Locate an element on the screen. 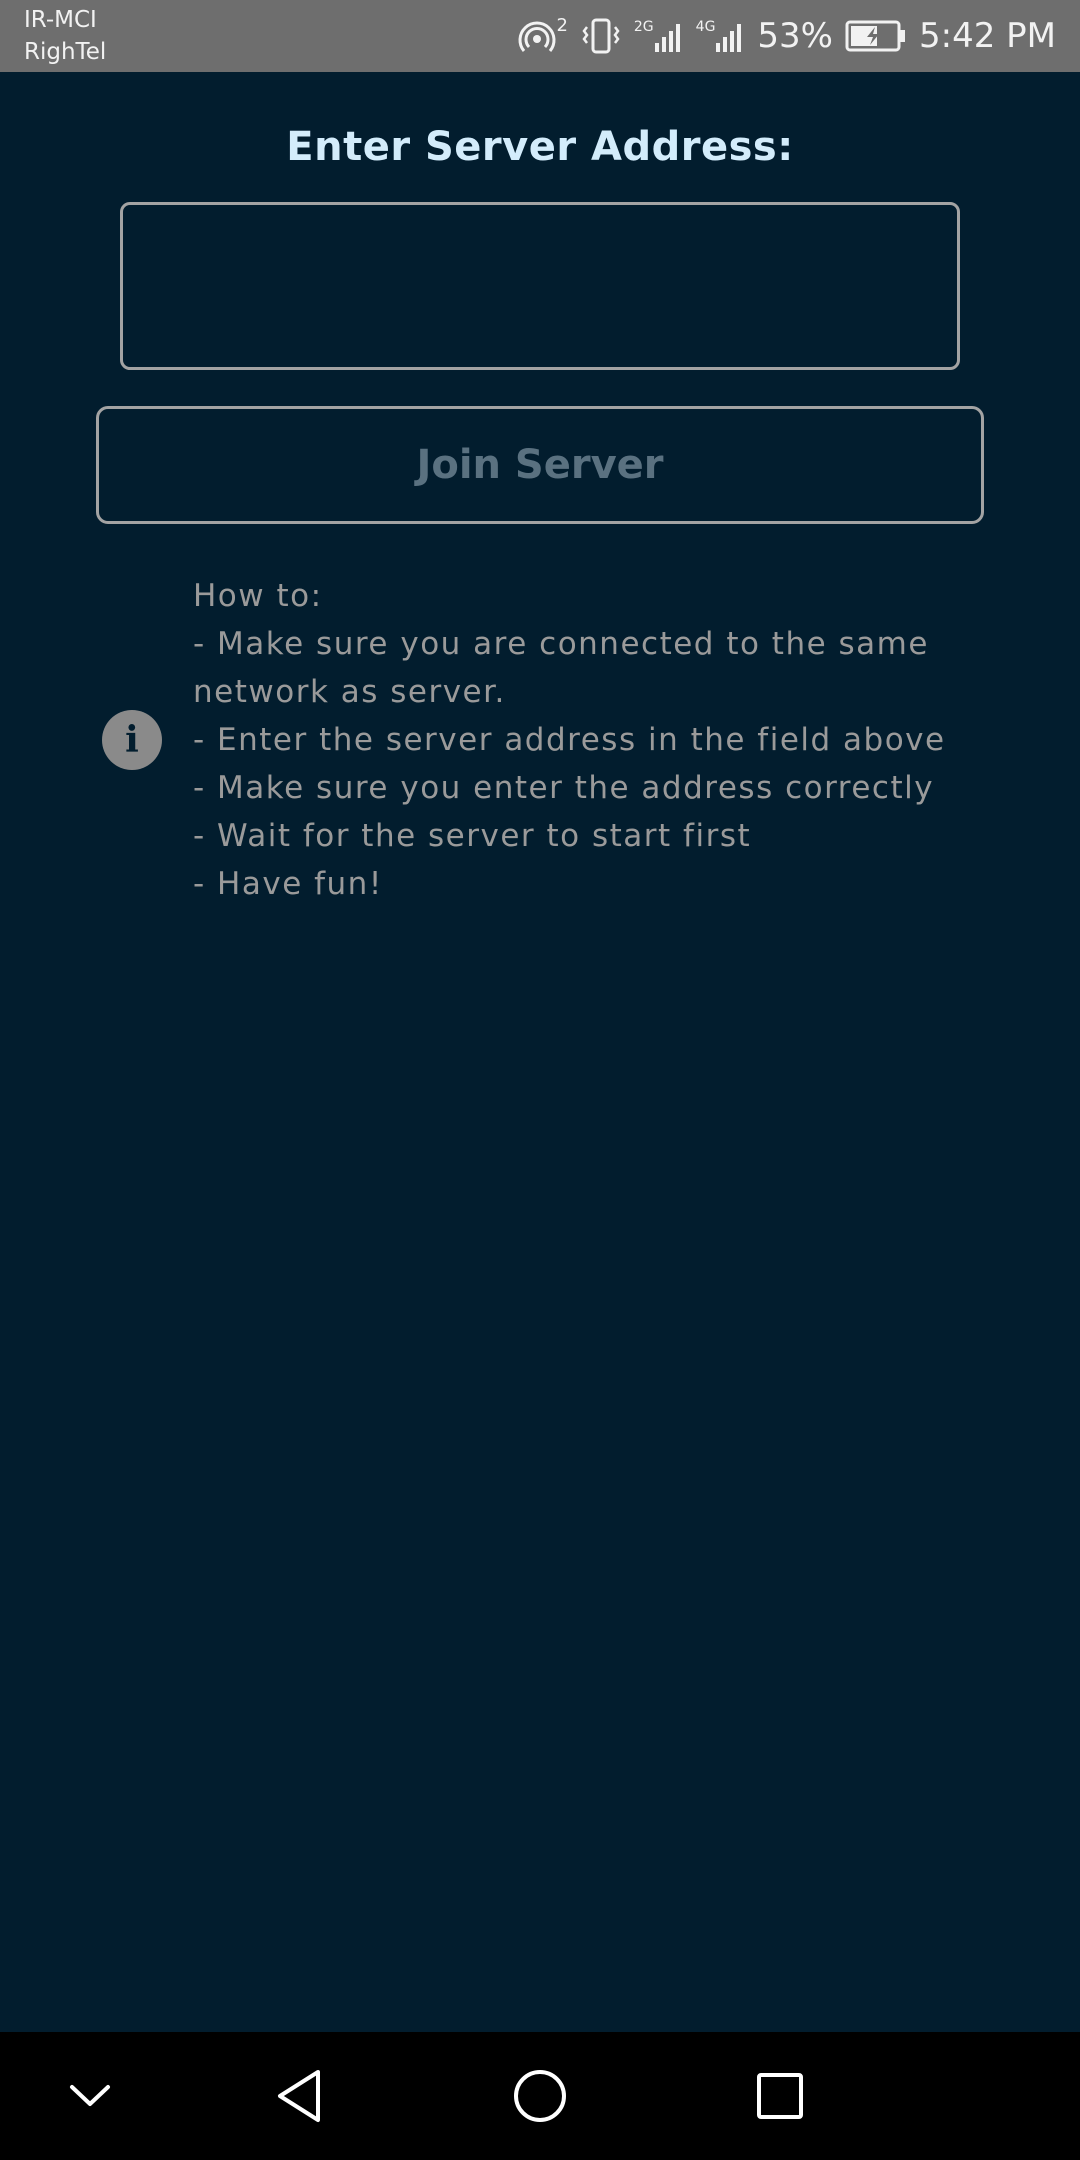 This screenshot has height=2160, width=1080. page-title: Enter Server Address: is located at coordinates (540, 147).